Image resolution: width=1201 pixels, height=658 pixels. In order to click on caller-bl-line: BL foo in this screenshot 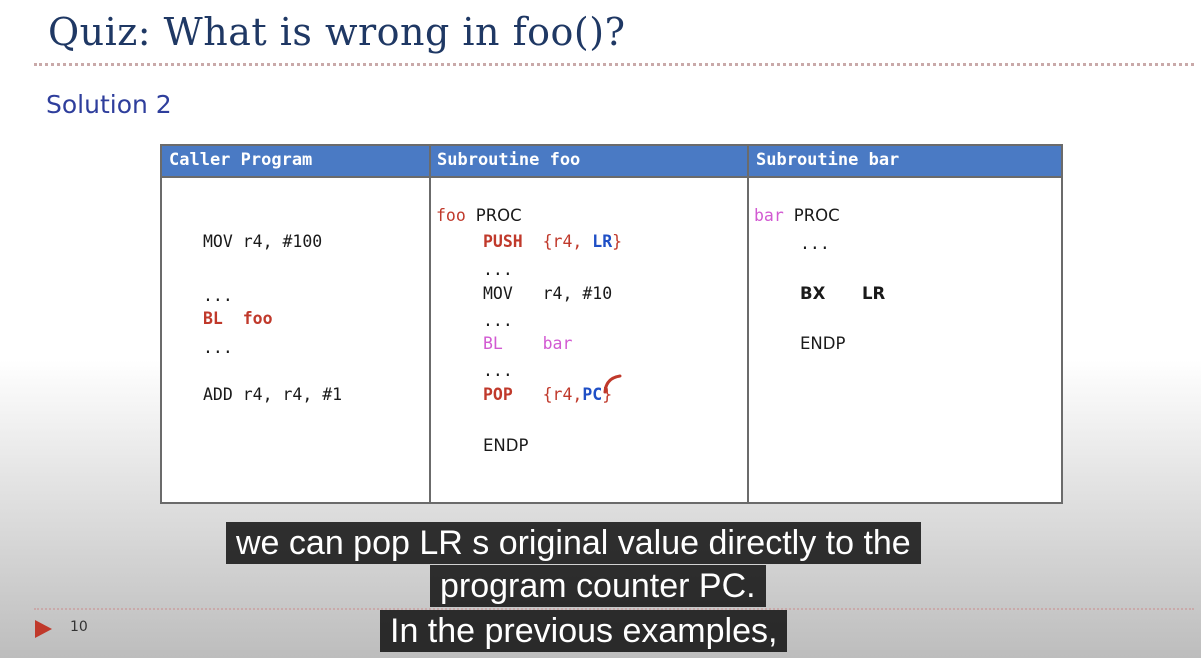, I will do `click(238, 319)`.